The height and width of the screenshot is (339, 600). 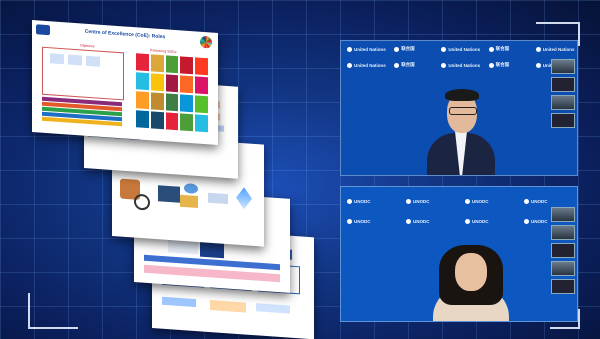 What do you see at coordinates (87, 46) in the screenshot?
I see `objective-header: Objective` at bounding box center [87, 46].